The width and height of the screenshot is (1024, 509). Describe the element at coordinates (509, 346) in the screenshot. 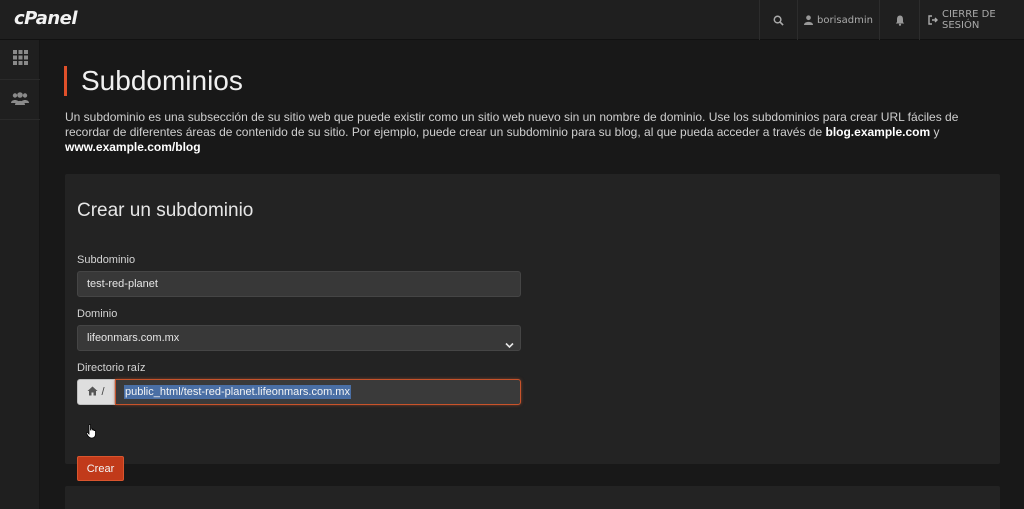

I see `chevron-down-icon` at that location.